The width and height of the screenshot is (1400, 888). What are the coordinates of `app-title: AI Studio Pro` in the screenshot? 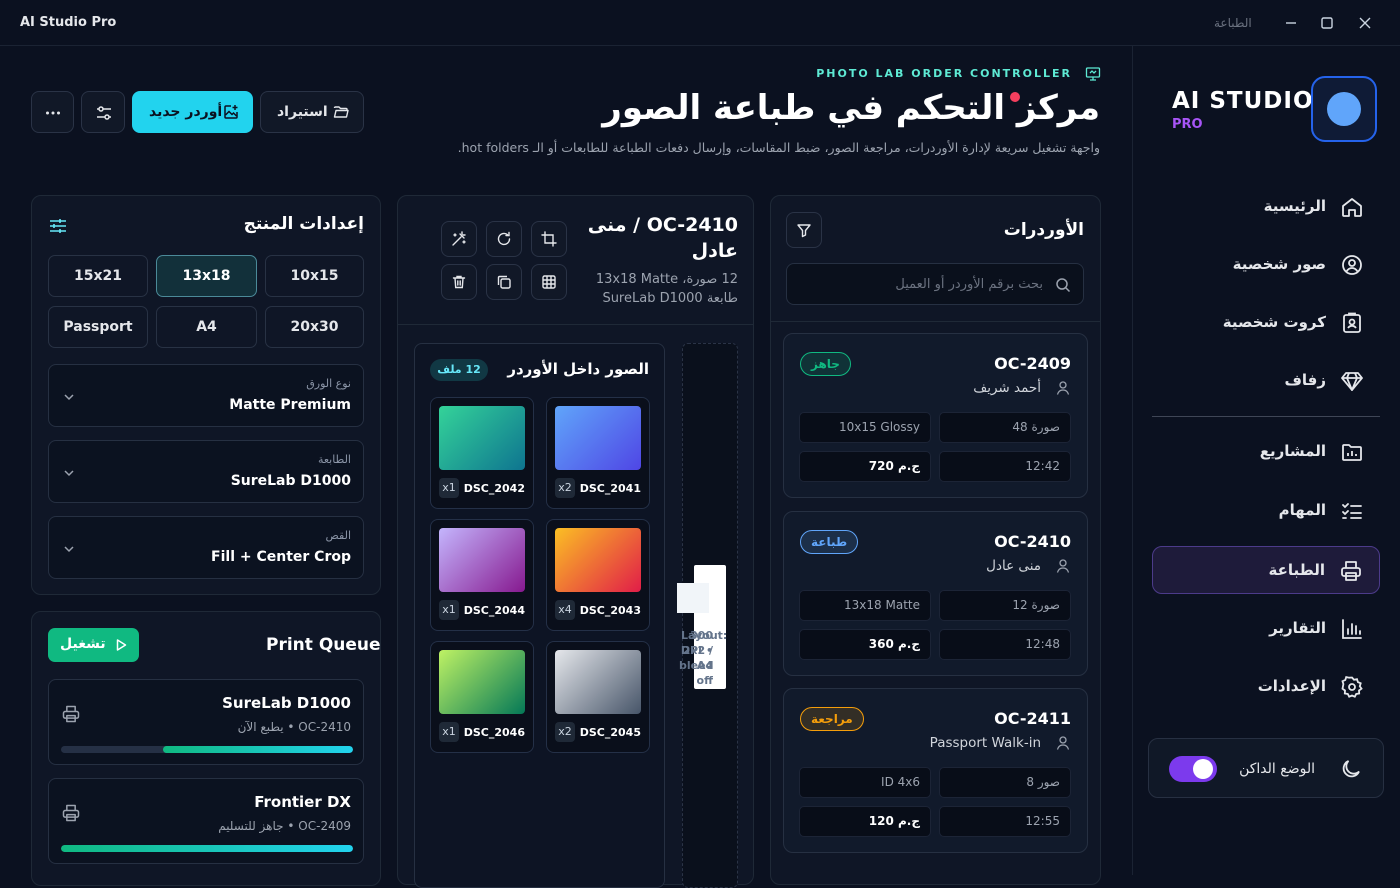 It's located at (68, 22).